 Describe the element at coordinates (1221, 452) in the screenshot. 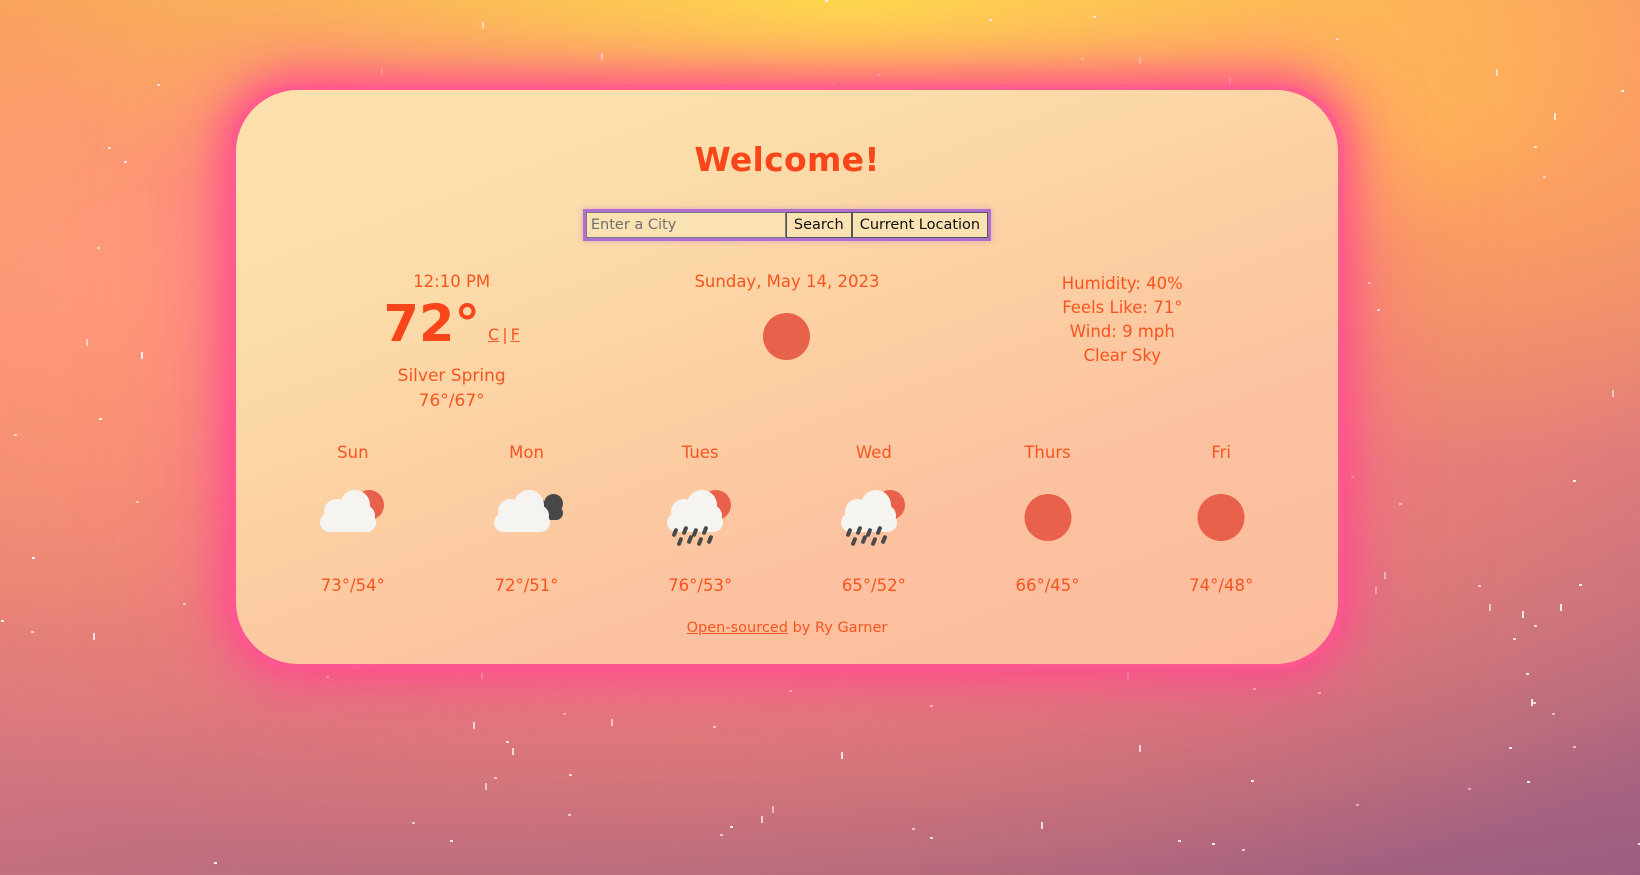

I see `forecast-day-name: Fri` at that location.